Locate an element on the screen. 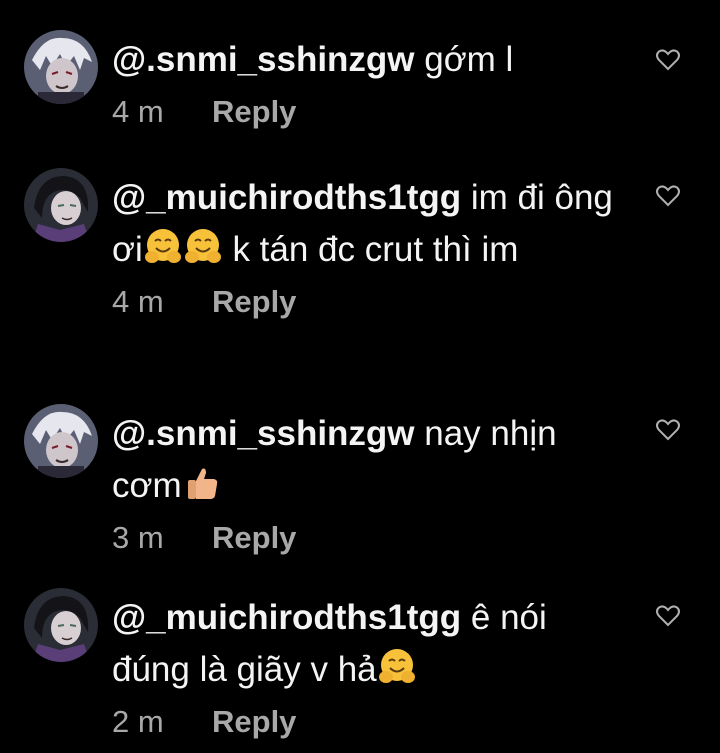 This screenshot has width=720, height=753. comment-meta: 3 m Reply is located at coordinates (367, 538).